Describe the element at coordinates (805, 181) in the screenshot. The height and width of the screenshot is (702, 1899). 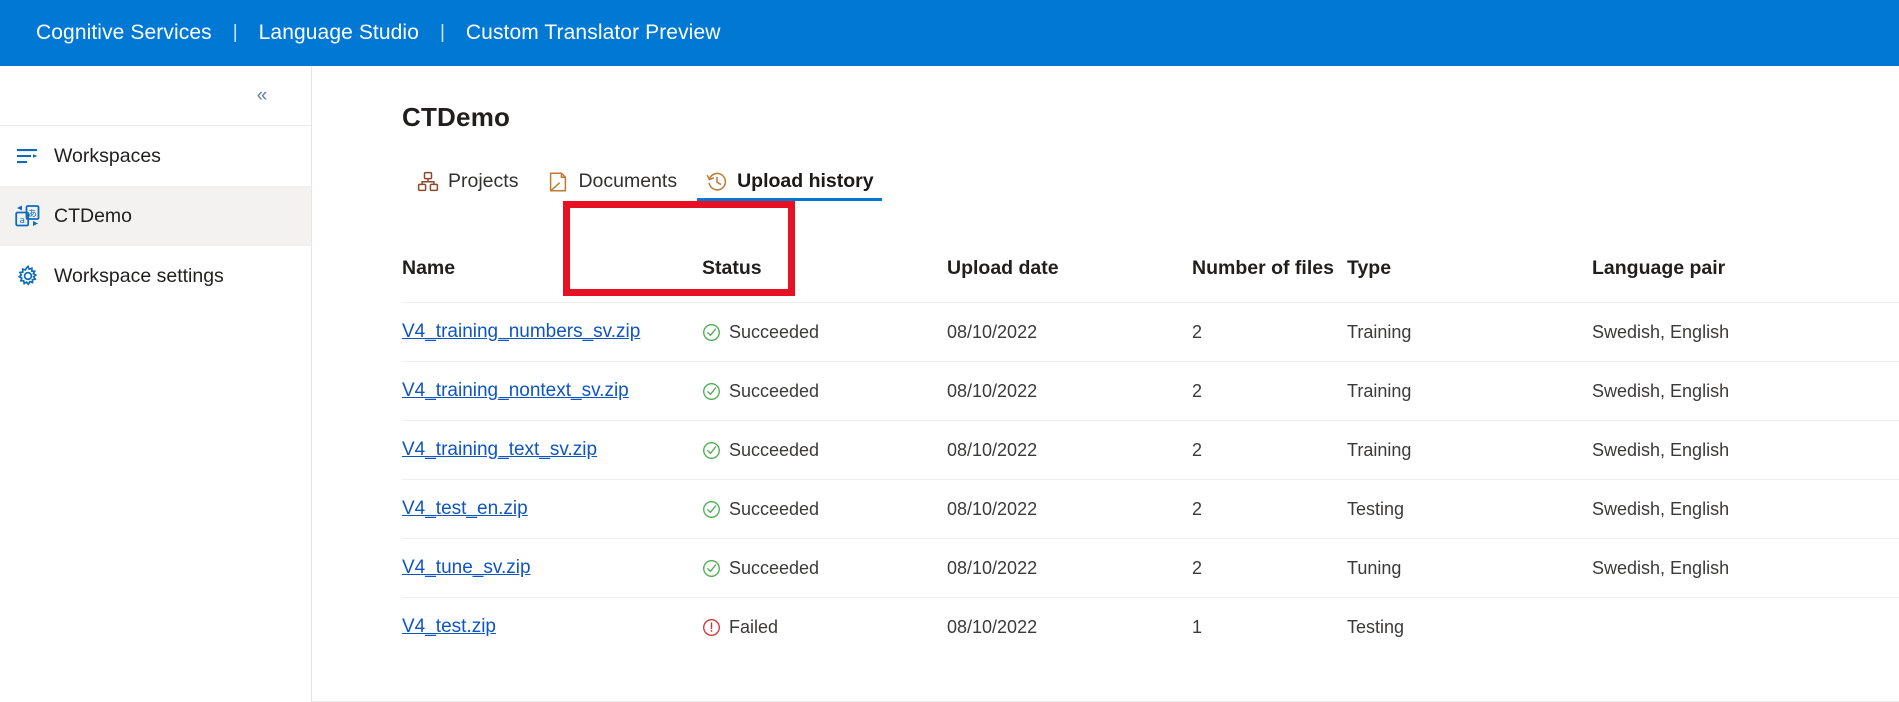
I see `tab-label: Upload history` at that location.